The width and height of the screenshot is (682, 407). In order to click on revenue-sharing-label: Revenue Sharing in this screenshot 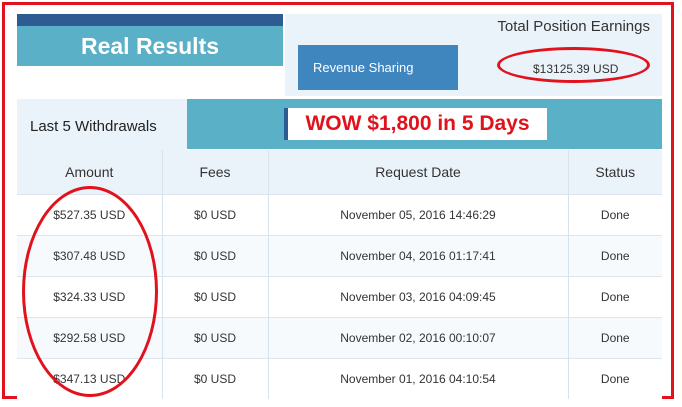, I will do `click(378, 67)`.